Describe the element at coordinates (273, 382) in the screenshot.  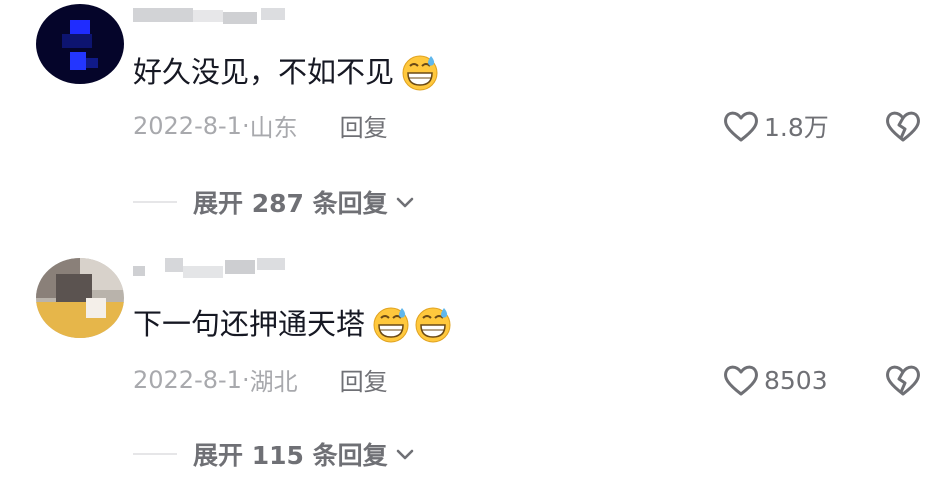
I see `comment-location: 湖北` at that location.